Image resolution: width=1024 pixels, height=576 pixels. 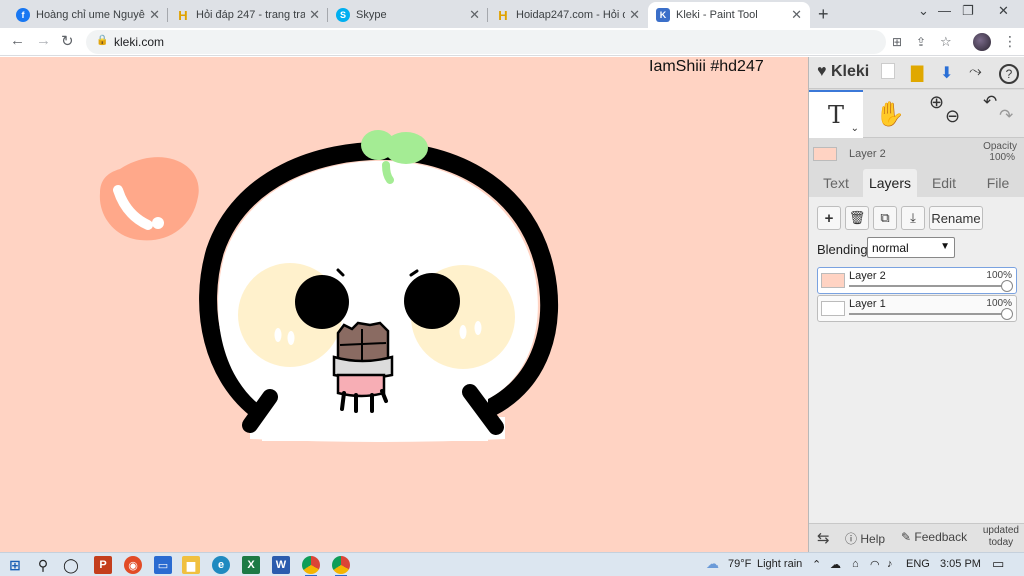 What do you see at coordinates (71, 565) in the screenshot?
I see `task-view-icon: ◯` at bounding box center [71, 565].